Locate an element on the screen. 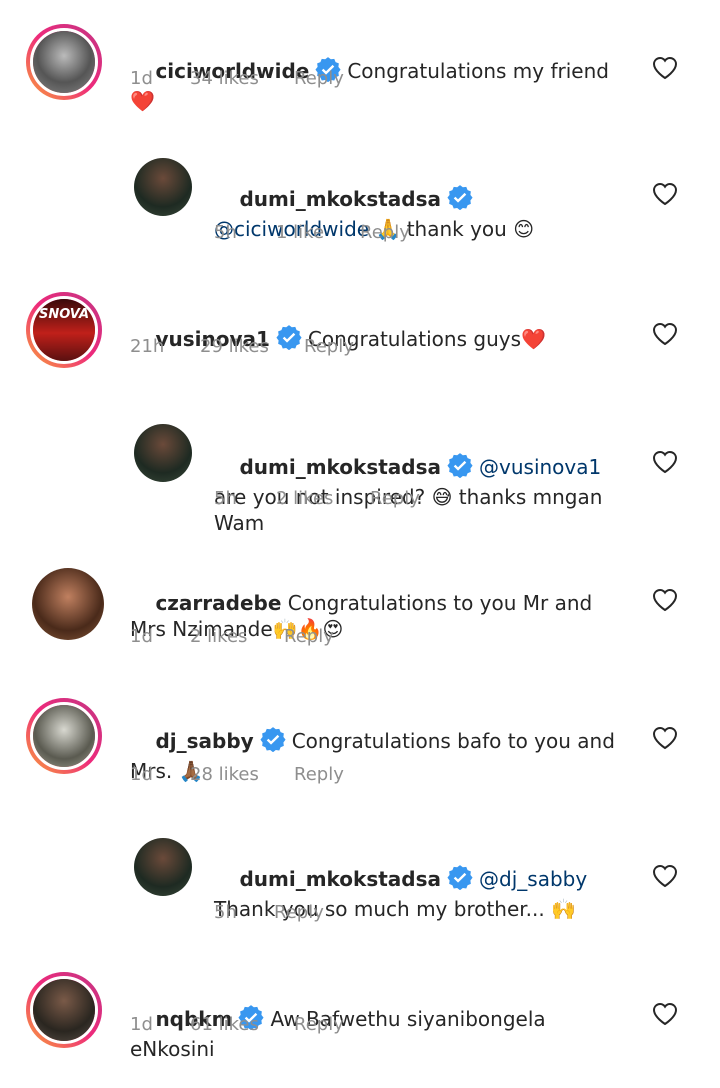 This screenshot has height=1088, width=720. comment-meta: 5h 1 like Reply is located at coordinates (312, 232).